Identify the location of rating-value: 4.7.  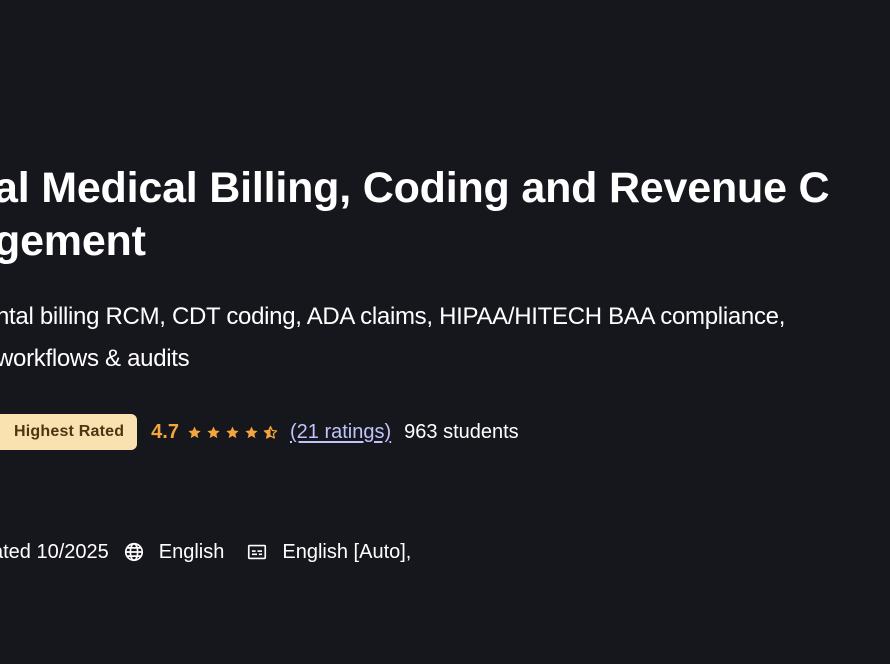
(165, 431).